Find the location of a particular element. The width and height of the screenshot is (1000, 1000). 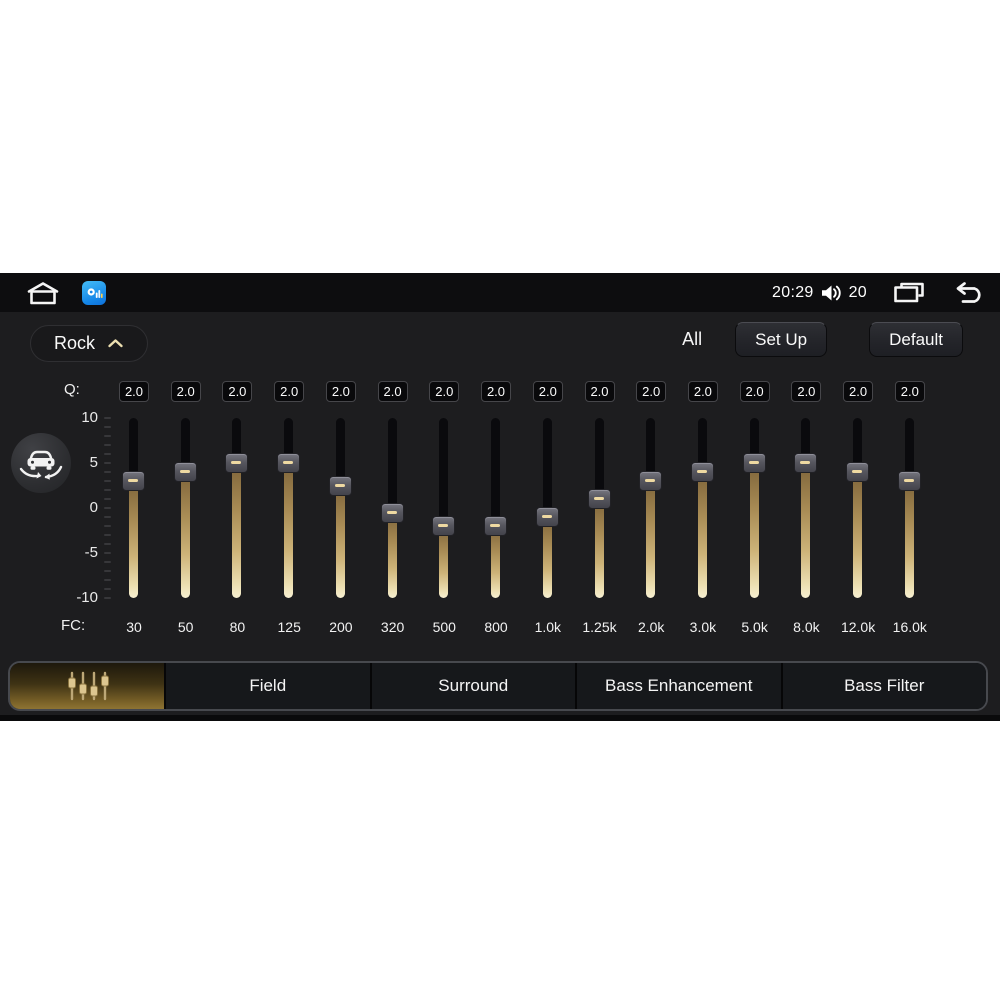

eq-band-column: 2.0 5.0k is located at coordinates (755, 508).